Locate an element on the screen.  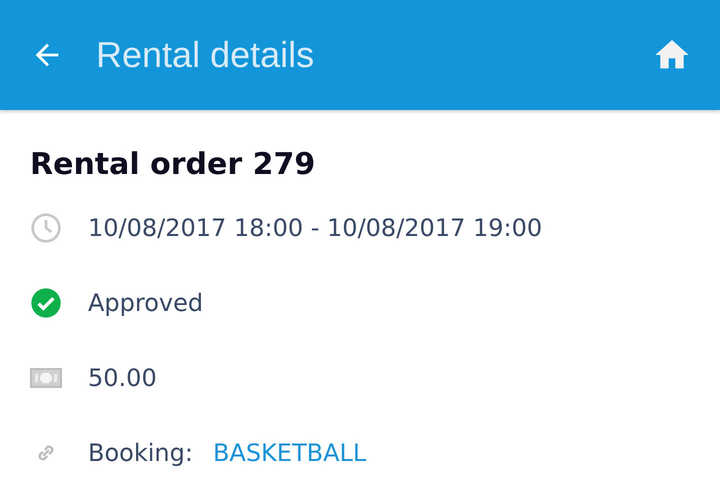
detail-text: 10/08/2017 18:00 - 10/08/2017 19:00 is located at coordinates (315, 228).